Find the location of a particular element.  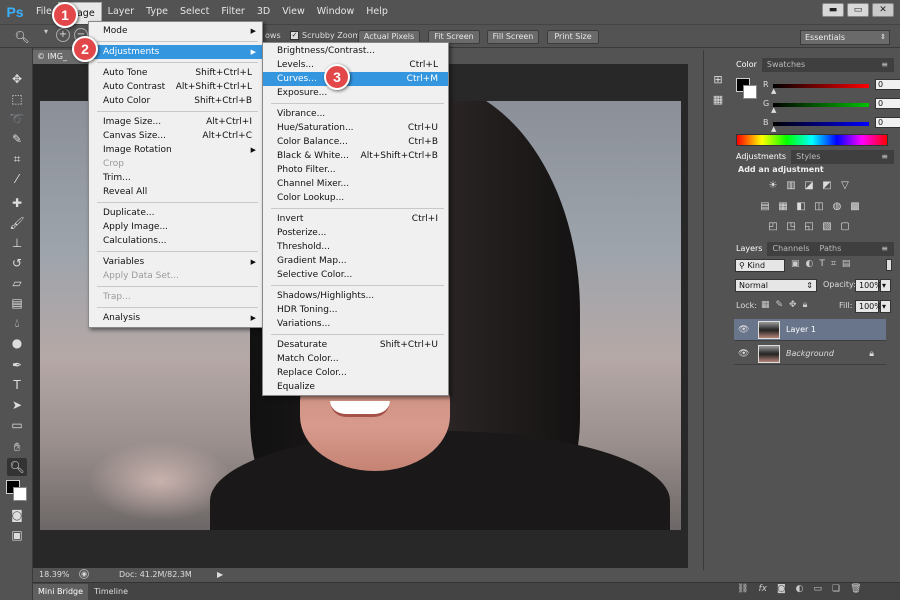

crop-tool-icon: ⌗ is located at coordinates (17, 159).